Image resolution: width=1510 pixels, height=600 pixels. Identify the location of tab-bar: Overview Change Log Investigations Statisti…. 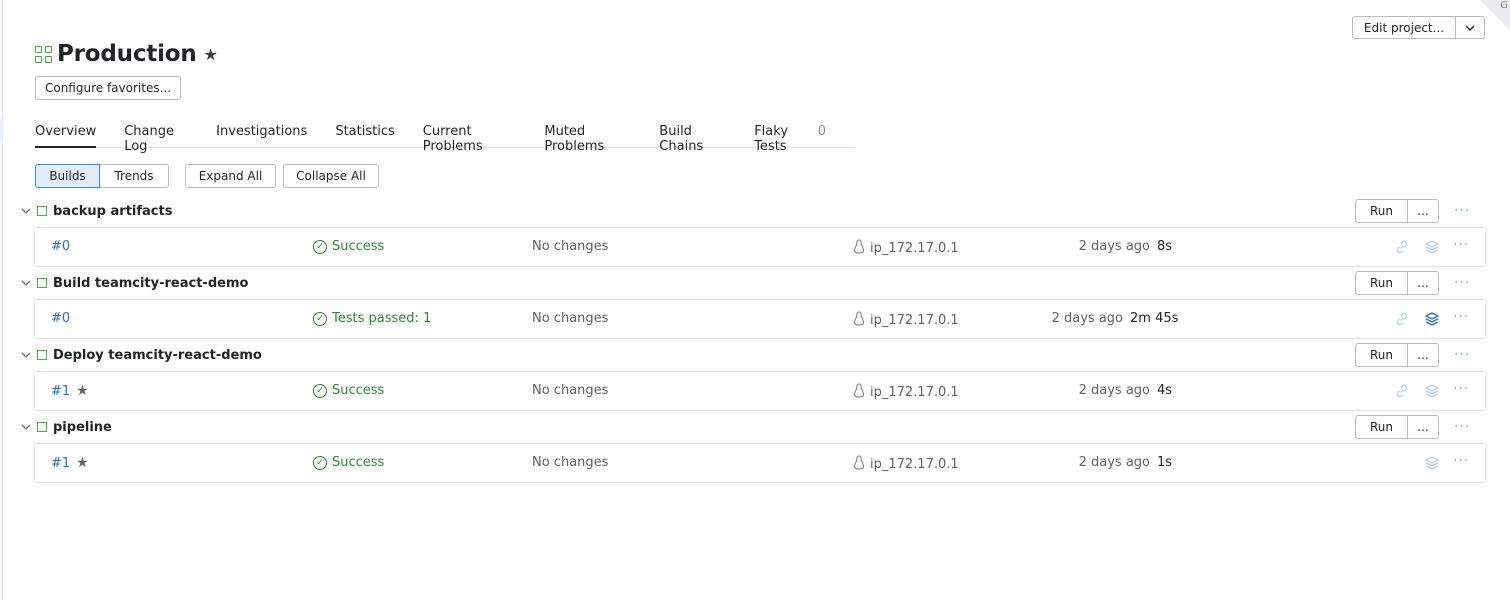
(444, 136).